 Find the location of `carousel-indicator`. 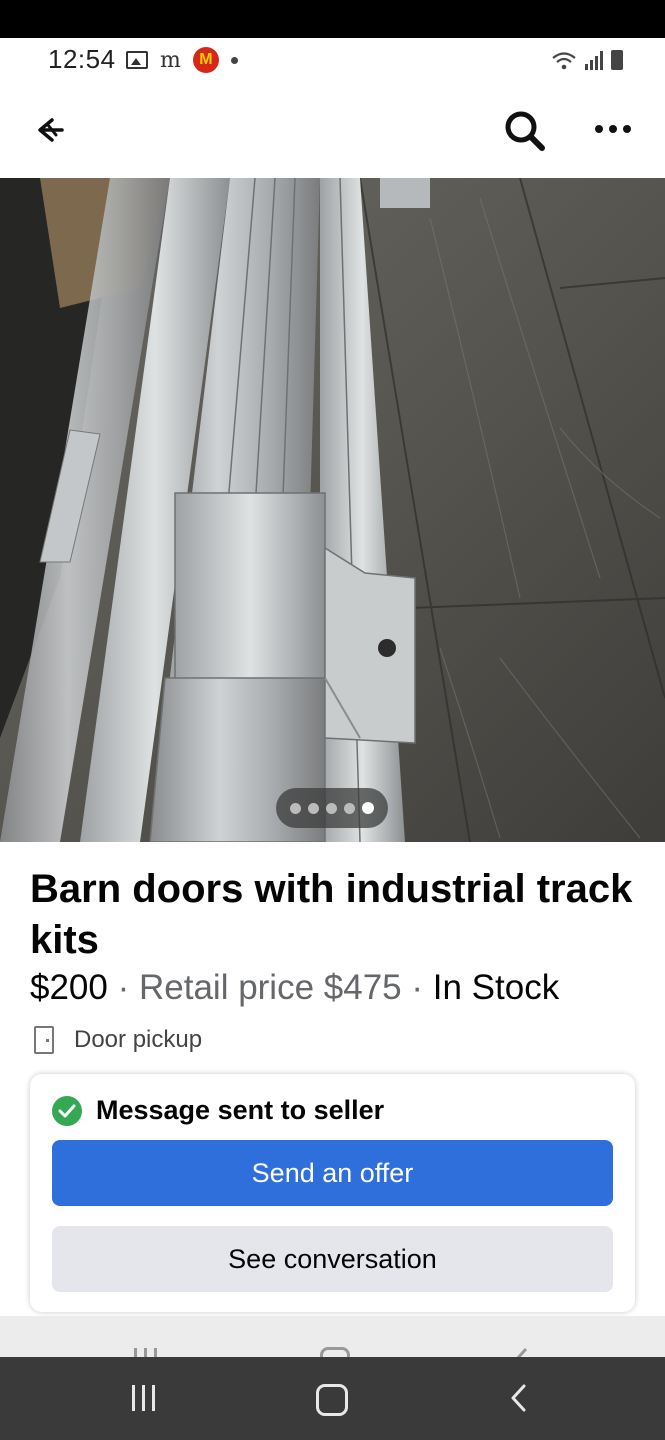

carousel-indicator is located at coordinates (332, 808).